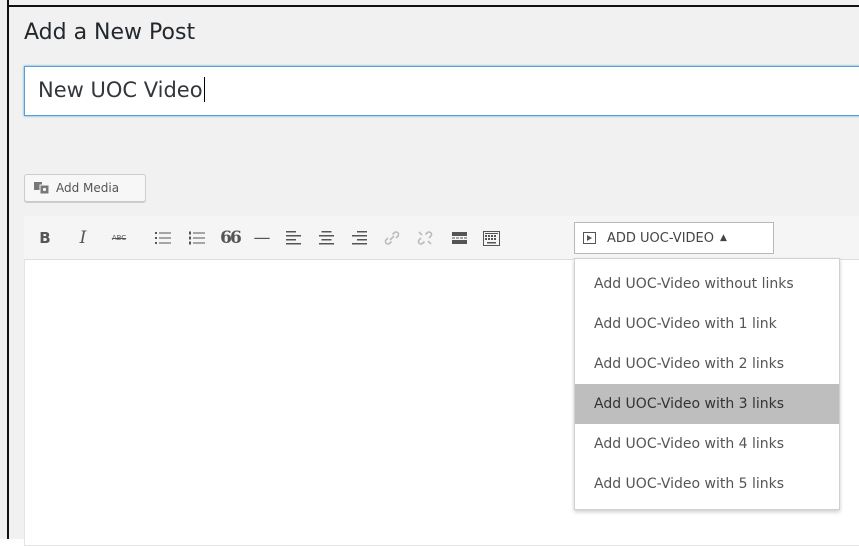  What do you see at coordinates (326, 238) in the screenshot?
I see `align-center-icon` at bounding box center [326, 238].